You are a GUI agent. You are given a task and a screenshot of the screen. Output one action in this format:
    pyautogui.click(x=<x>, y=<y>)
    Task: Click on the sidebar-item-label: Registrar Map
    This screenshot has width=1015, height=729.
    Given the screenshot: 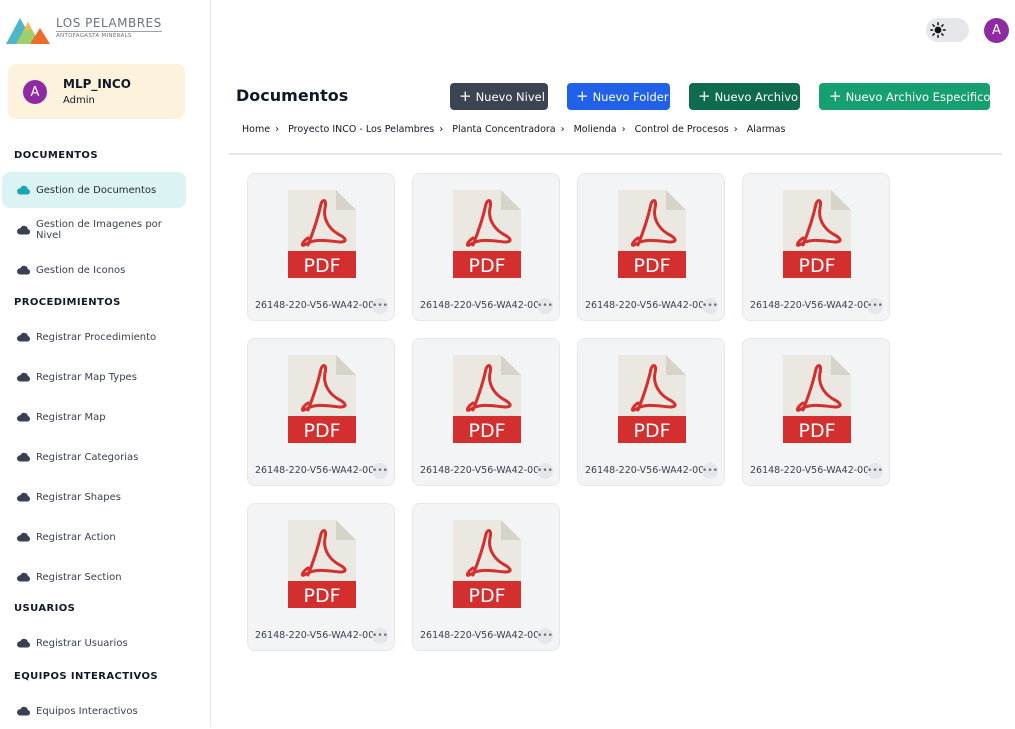 What is the action you would take?
    pyautogui.click(x=71, y=417)
    